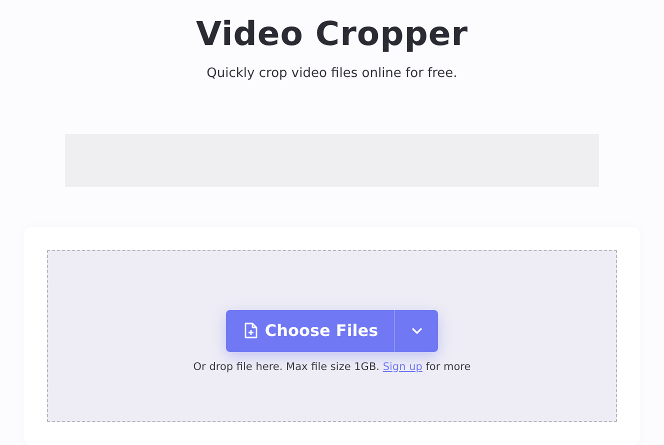 The width and height of the screenshot is (664, 445). I want to click on file-add-icon, so click(251, 330).